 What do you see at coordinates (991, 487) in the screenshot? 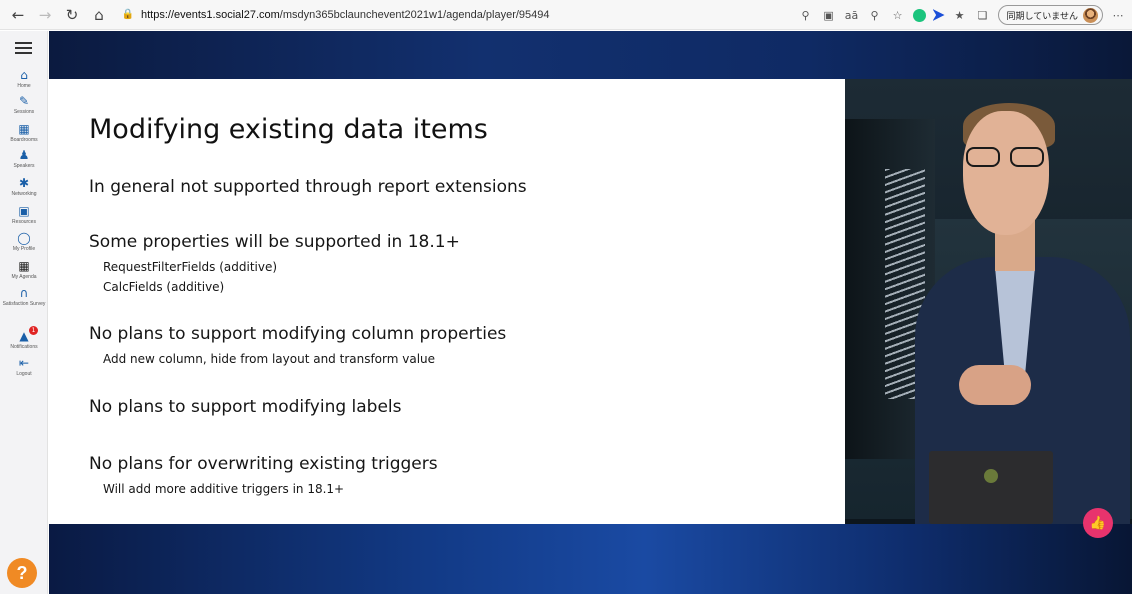
I see `laptop` at bounding box center [991, 487].